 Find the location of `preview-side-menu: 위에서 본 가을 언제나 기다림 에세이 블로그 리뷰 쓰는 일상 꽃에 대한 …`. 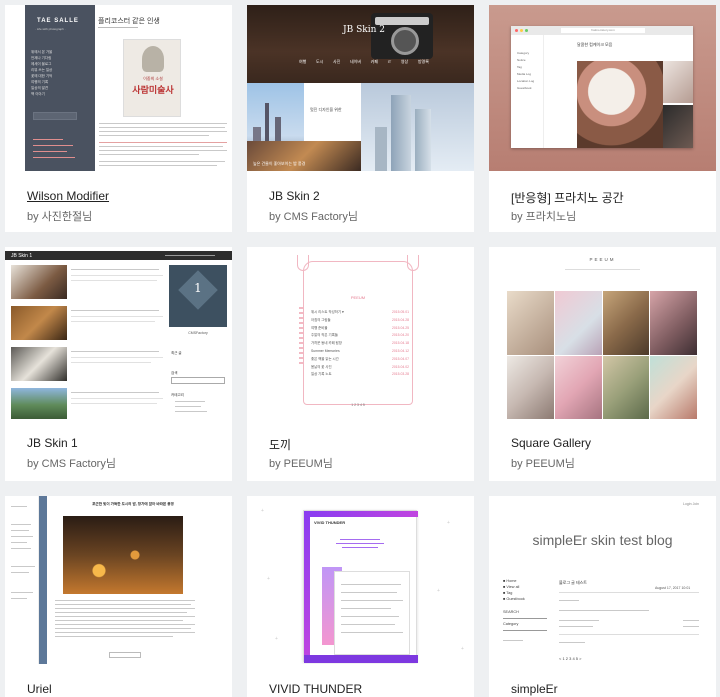

preview-side-menu: 위에서 본 가을 언제나 기다림 에세이 블로그 리뷰 쓰는 일상 꽃에 대한 … is located at coordinates (42, 73).